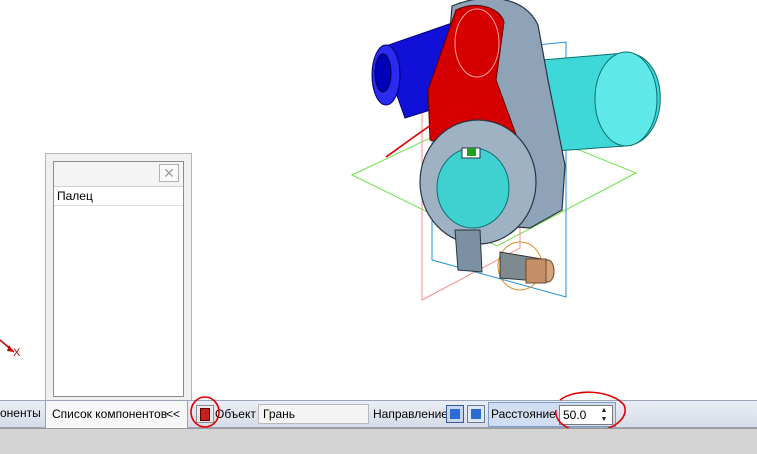 The width and height of the screenshot is (757, 454). I want to click on spin-up-icon: ▲, so click(604, 410).